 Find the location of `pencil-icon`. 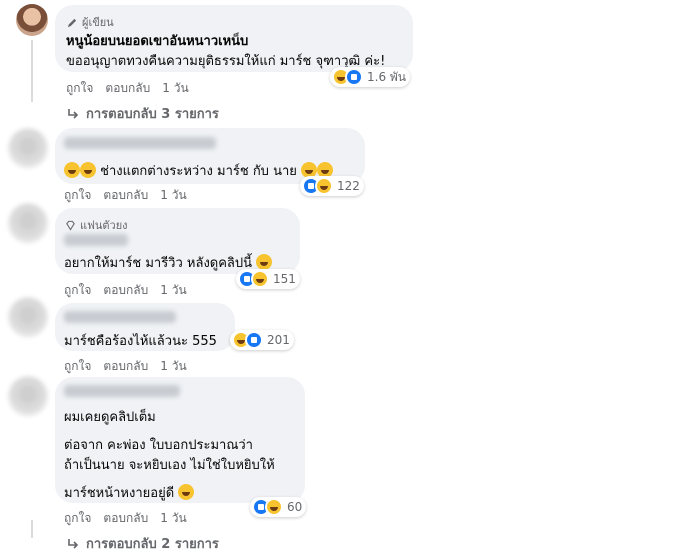

pencil-icon is located at coordinates (72, 22).